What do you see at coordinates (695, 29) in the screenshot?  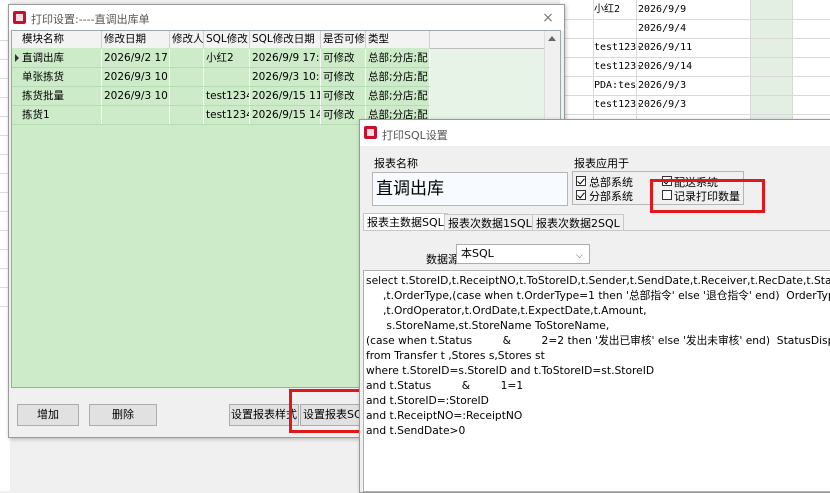 I see `table-row: 2026/9/4` at bounding box center [695, 29].